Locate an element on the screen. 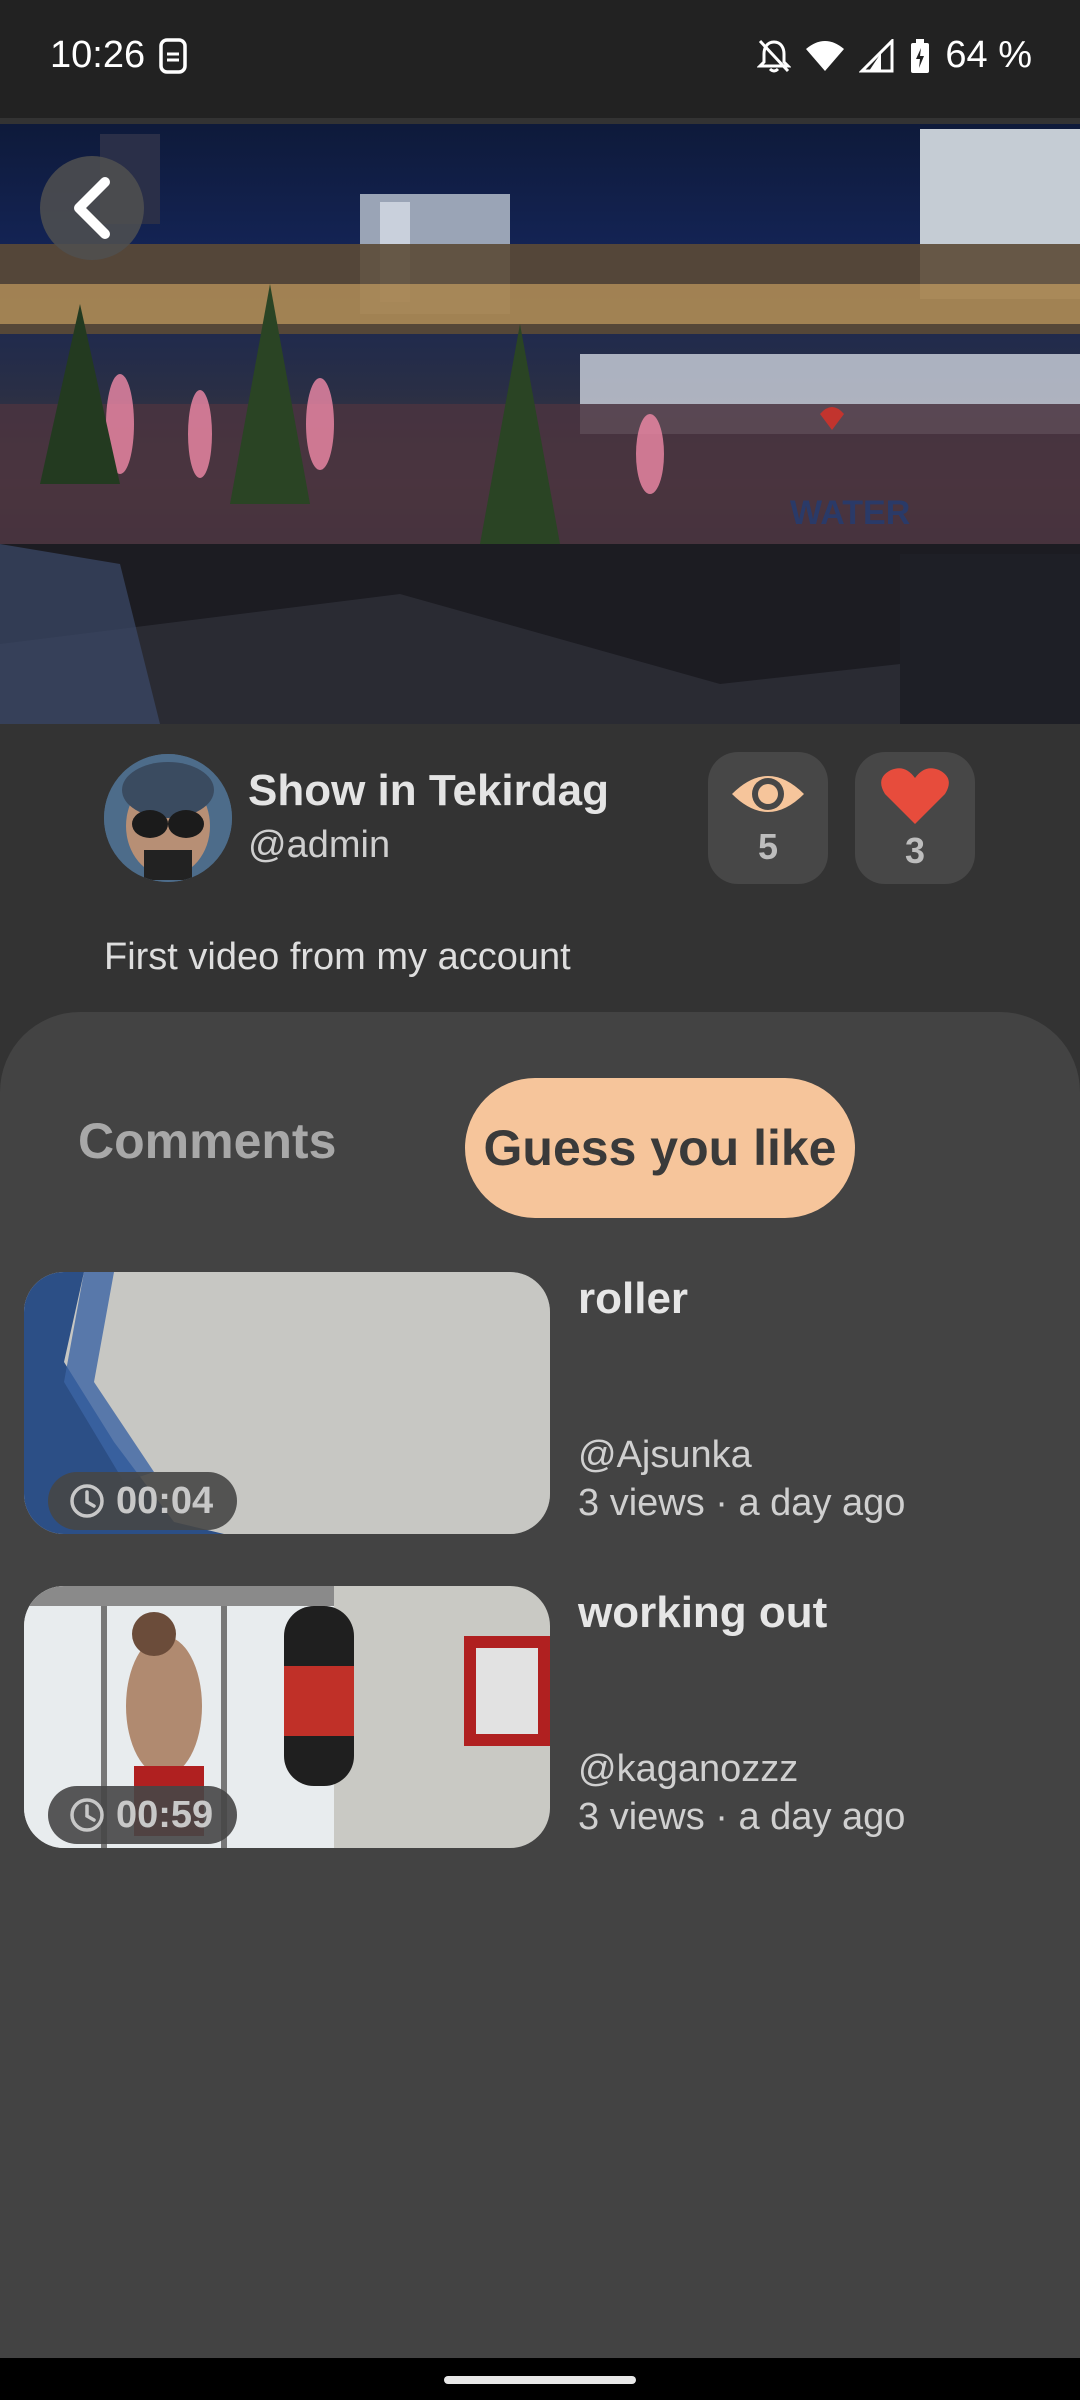 The height and width of the screenshot is (2400, 1080). status-bar: 10:26 64 % is located at coordinates (540, 59).